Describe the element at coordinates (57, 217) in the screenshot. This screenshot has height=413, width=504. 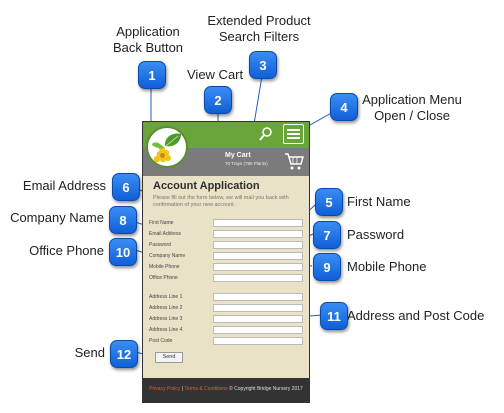
I see `annotation-8-label: Company Name` at that location.